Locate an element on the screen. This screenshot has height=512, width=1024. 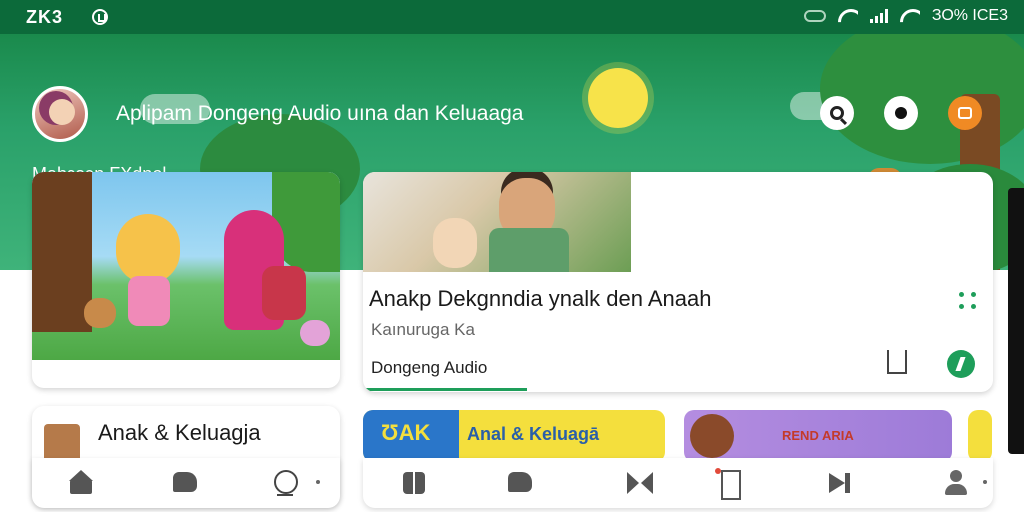
door-icon is located at coordinates (728, 484).